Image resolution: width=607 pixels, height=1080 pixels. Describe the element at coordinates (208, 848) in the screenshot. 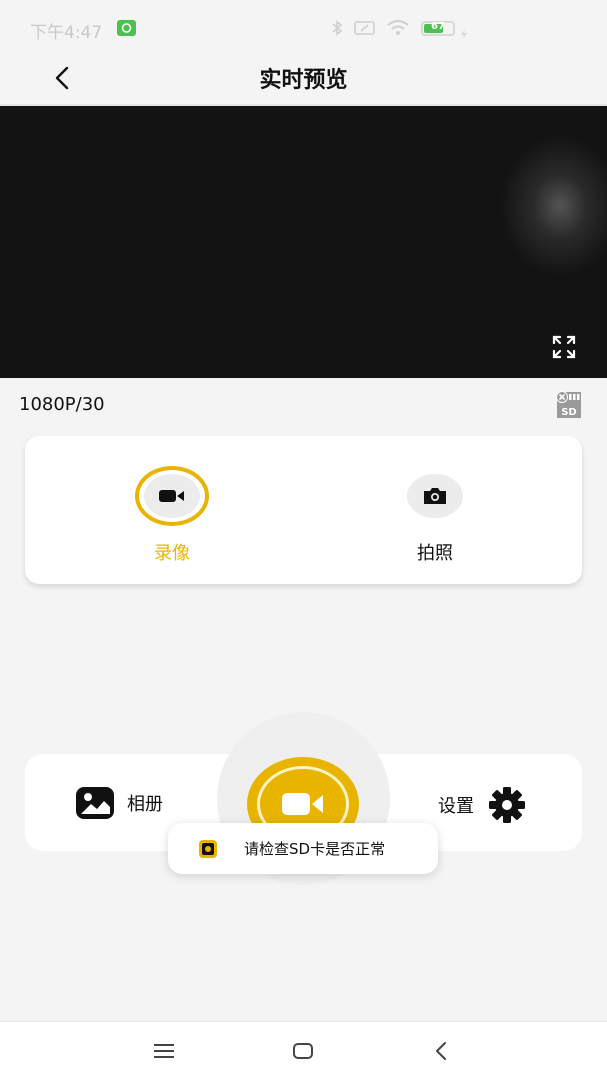

I see `app-logo-icon` at that location.